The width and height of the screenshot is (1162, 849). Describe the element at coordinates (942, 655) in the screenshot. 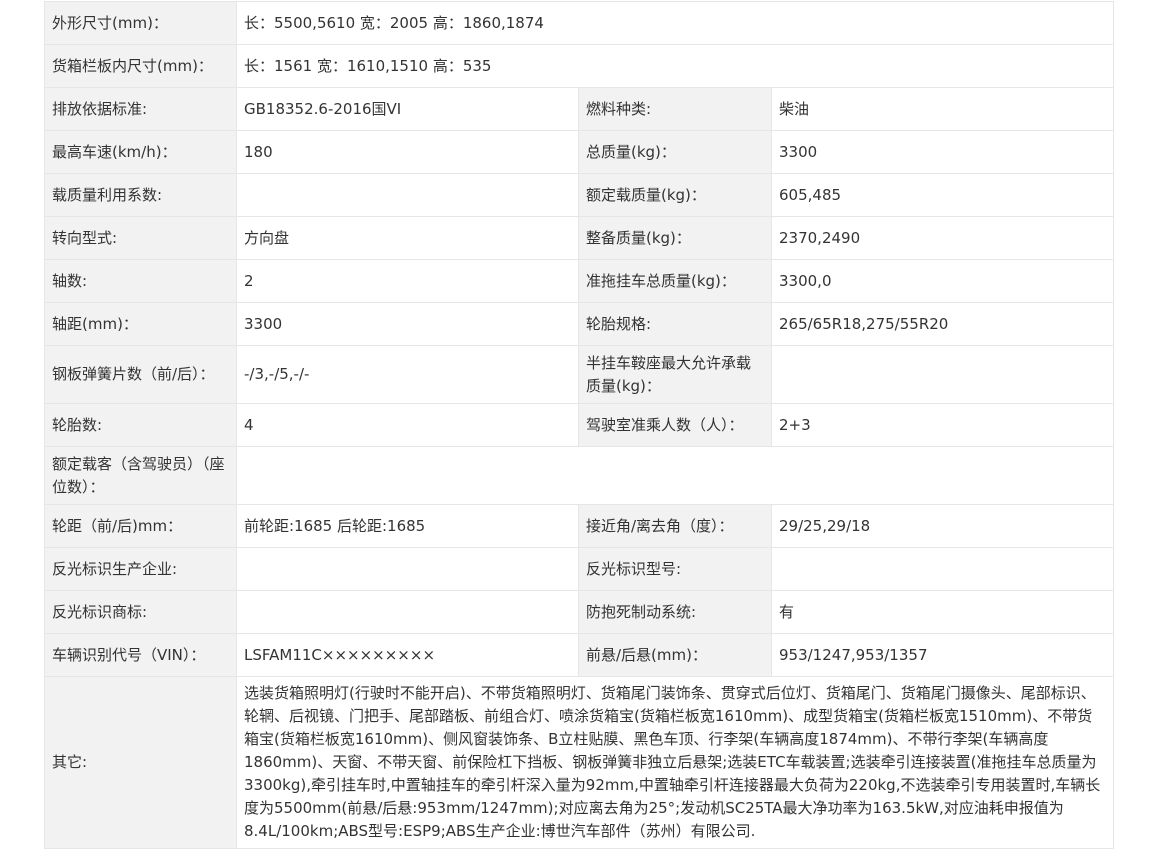

I see `spec-value: 953/1247,953/1357` at that location.